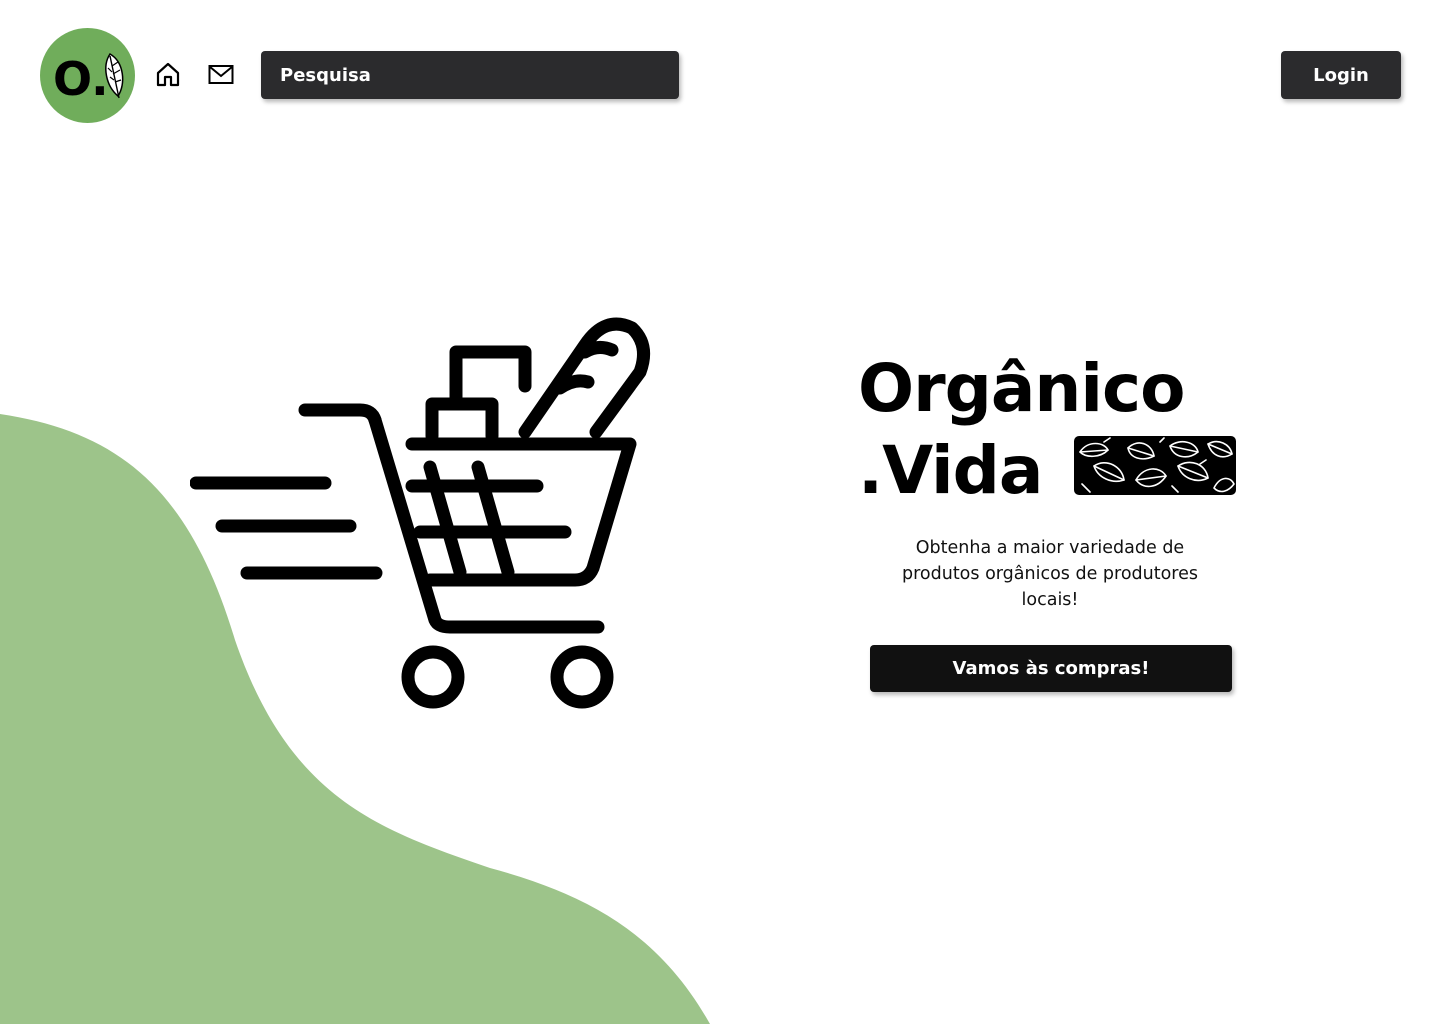 This screenshot has height=1024, width=1440. What do you see at coordinates (1051, 668) in the screenshot?
I see `shop-now-button: Vamos às compras!` at bounding box center [1051, 668].